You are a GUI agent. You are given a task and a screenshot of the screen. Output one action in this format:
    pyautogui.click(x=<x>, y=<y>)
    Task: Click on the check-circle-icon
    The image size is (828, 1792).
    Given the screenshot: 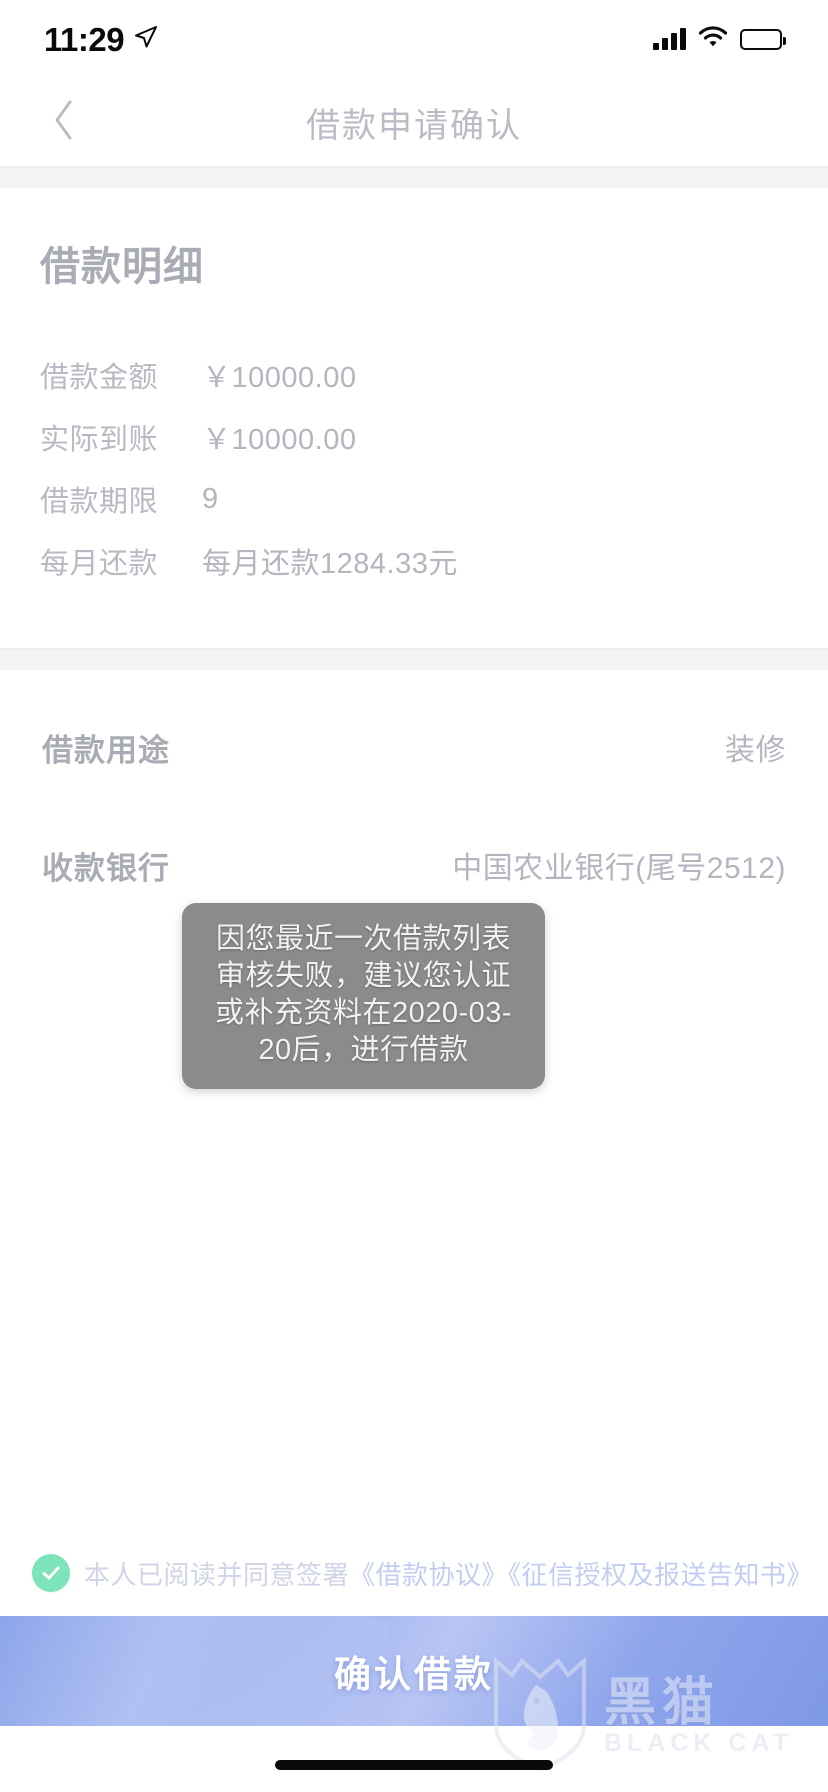 What is the action you would take?
    pyautogui.click(x=51, y=1573)
    